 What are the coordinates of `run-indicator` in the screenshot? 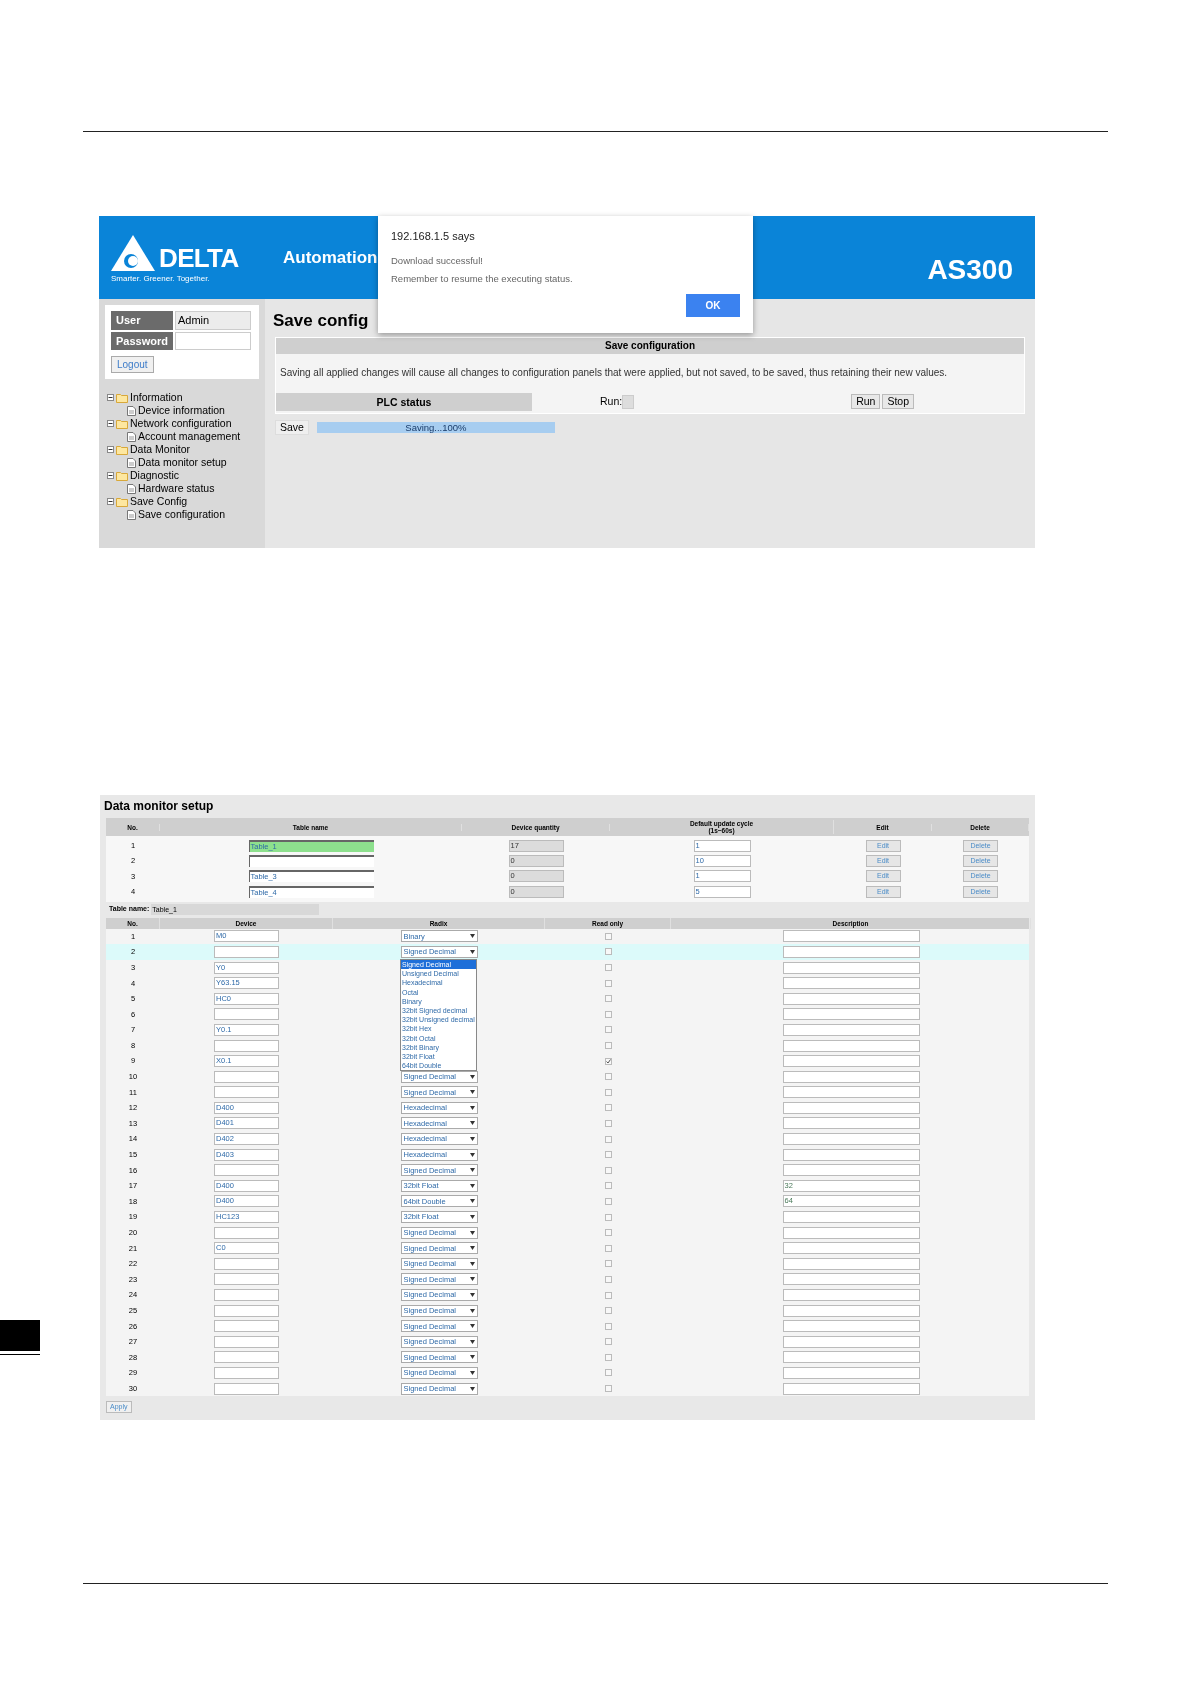 It's located at (628, 401).